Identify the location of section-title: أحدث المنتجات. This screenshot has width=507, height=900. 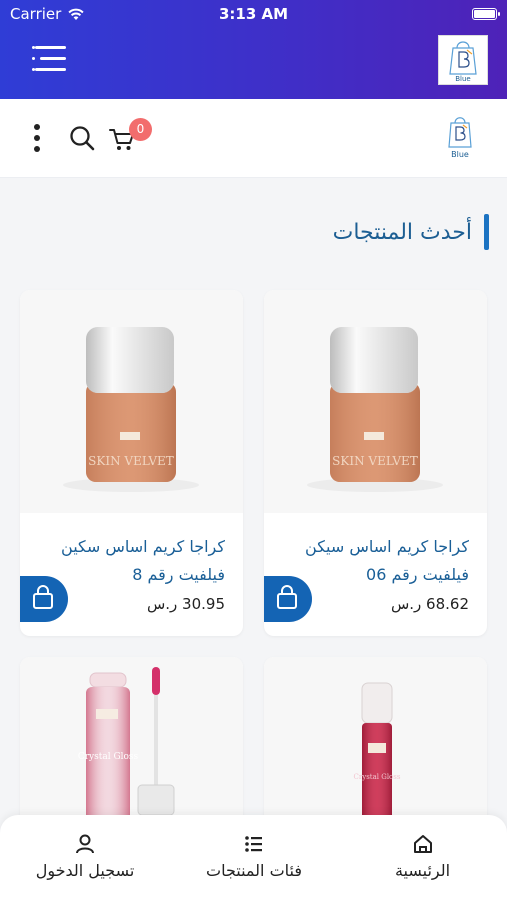
(402, 232).